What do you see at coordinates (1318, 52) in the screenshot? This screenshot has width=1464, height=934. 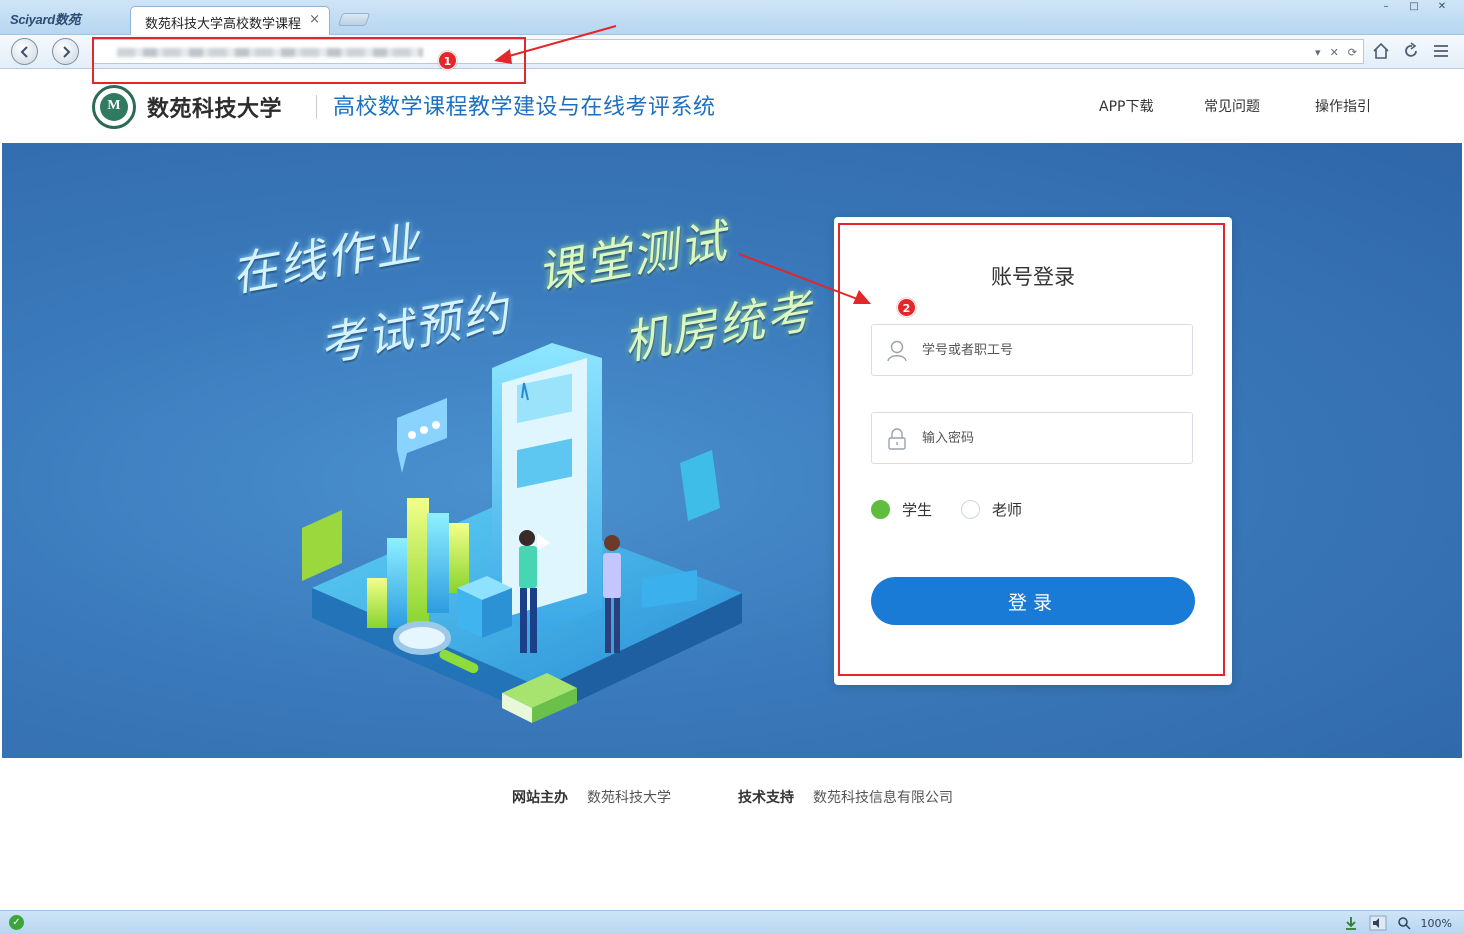 I see `dropdown-icon: ▾` at bounding box center [1318, 52].